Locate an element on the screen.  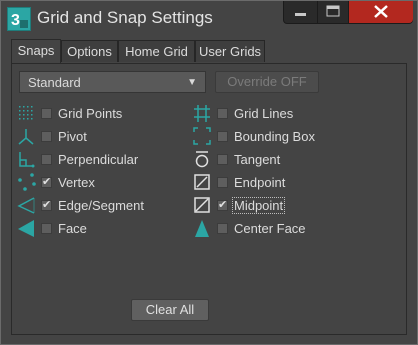
svg-text: 3 is located at coordinates (15, 20).